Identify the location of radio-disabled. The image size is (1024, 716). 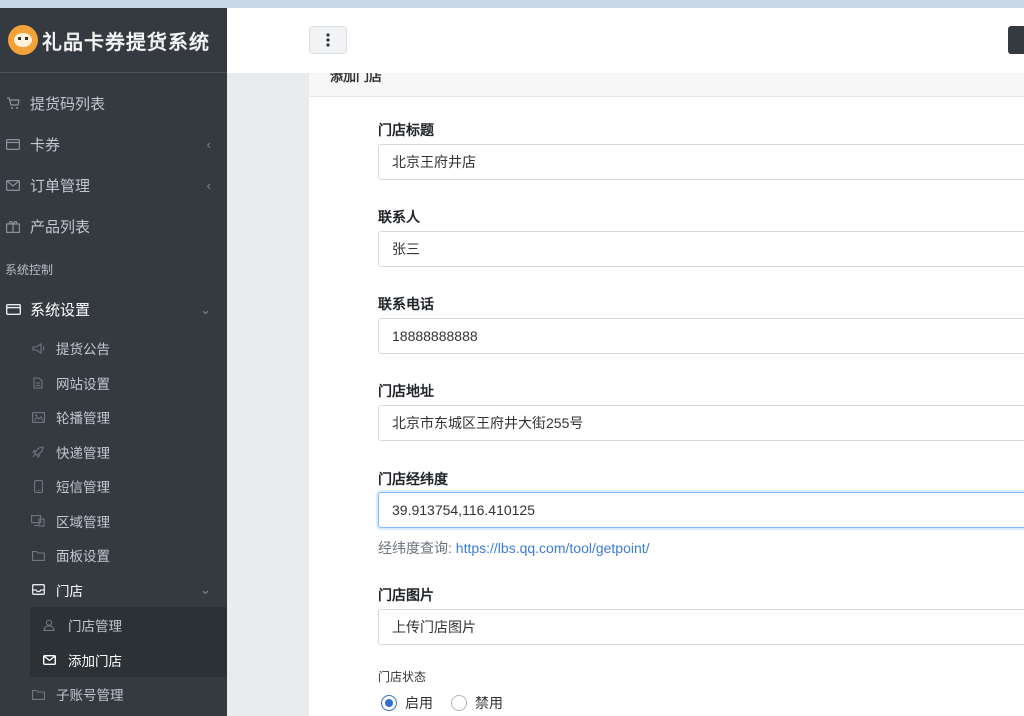
(459, 703).